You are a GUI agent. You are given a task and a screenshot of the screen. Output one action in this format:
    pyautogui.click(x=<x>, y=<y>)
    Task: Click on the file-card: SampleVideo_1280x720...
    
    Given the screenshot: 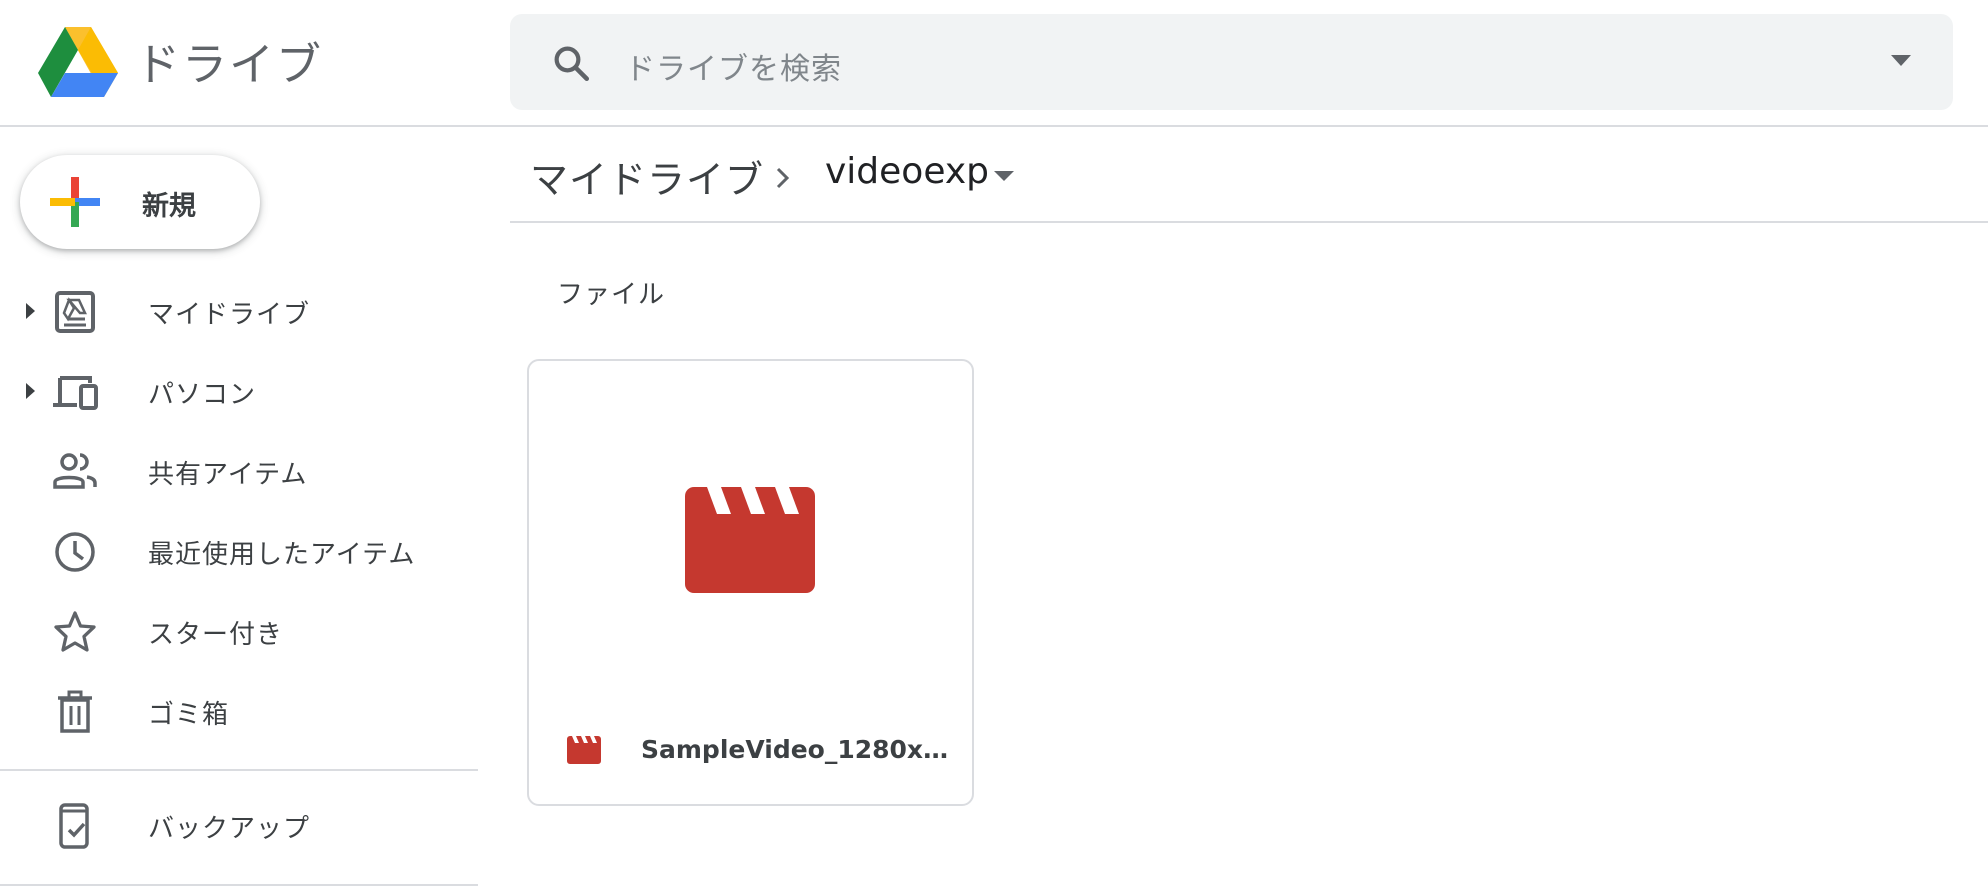 What is the action you would take?
    pyautogui.click(x=750, y=582)
    